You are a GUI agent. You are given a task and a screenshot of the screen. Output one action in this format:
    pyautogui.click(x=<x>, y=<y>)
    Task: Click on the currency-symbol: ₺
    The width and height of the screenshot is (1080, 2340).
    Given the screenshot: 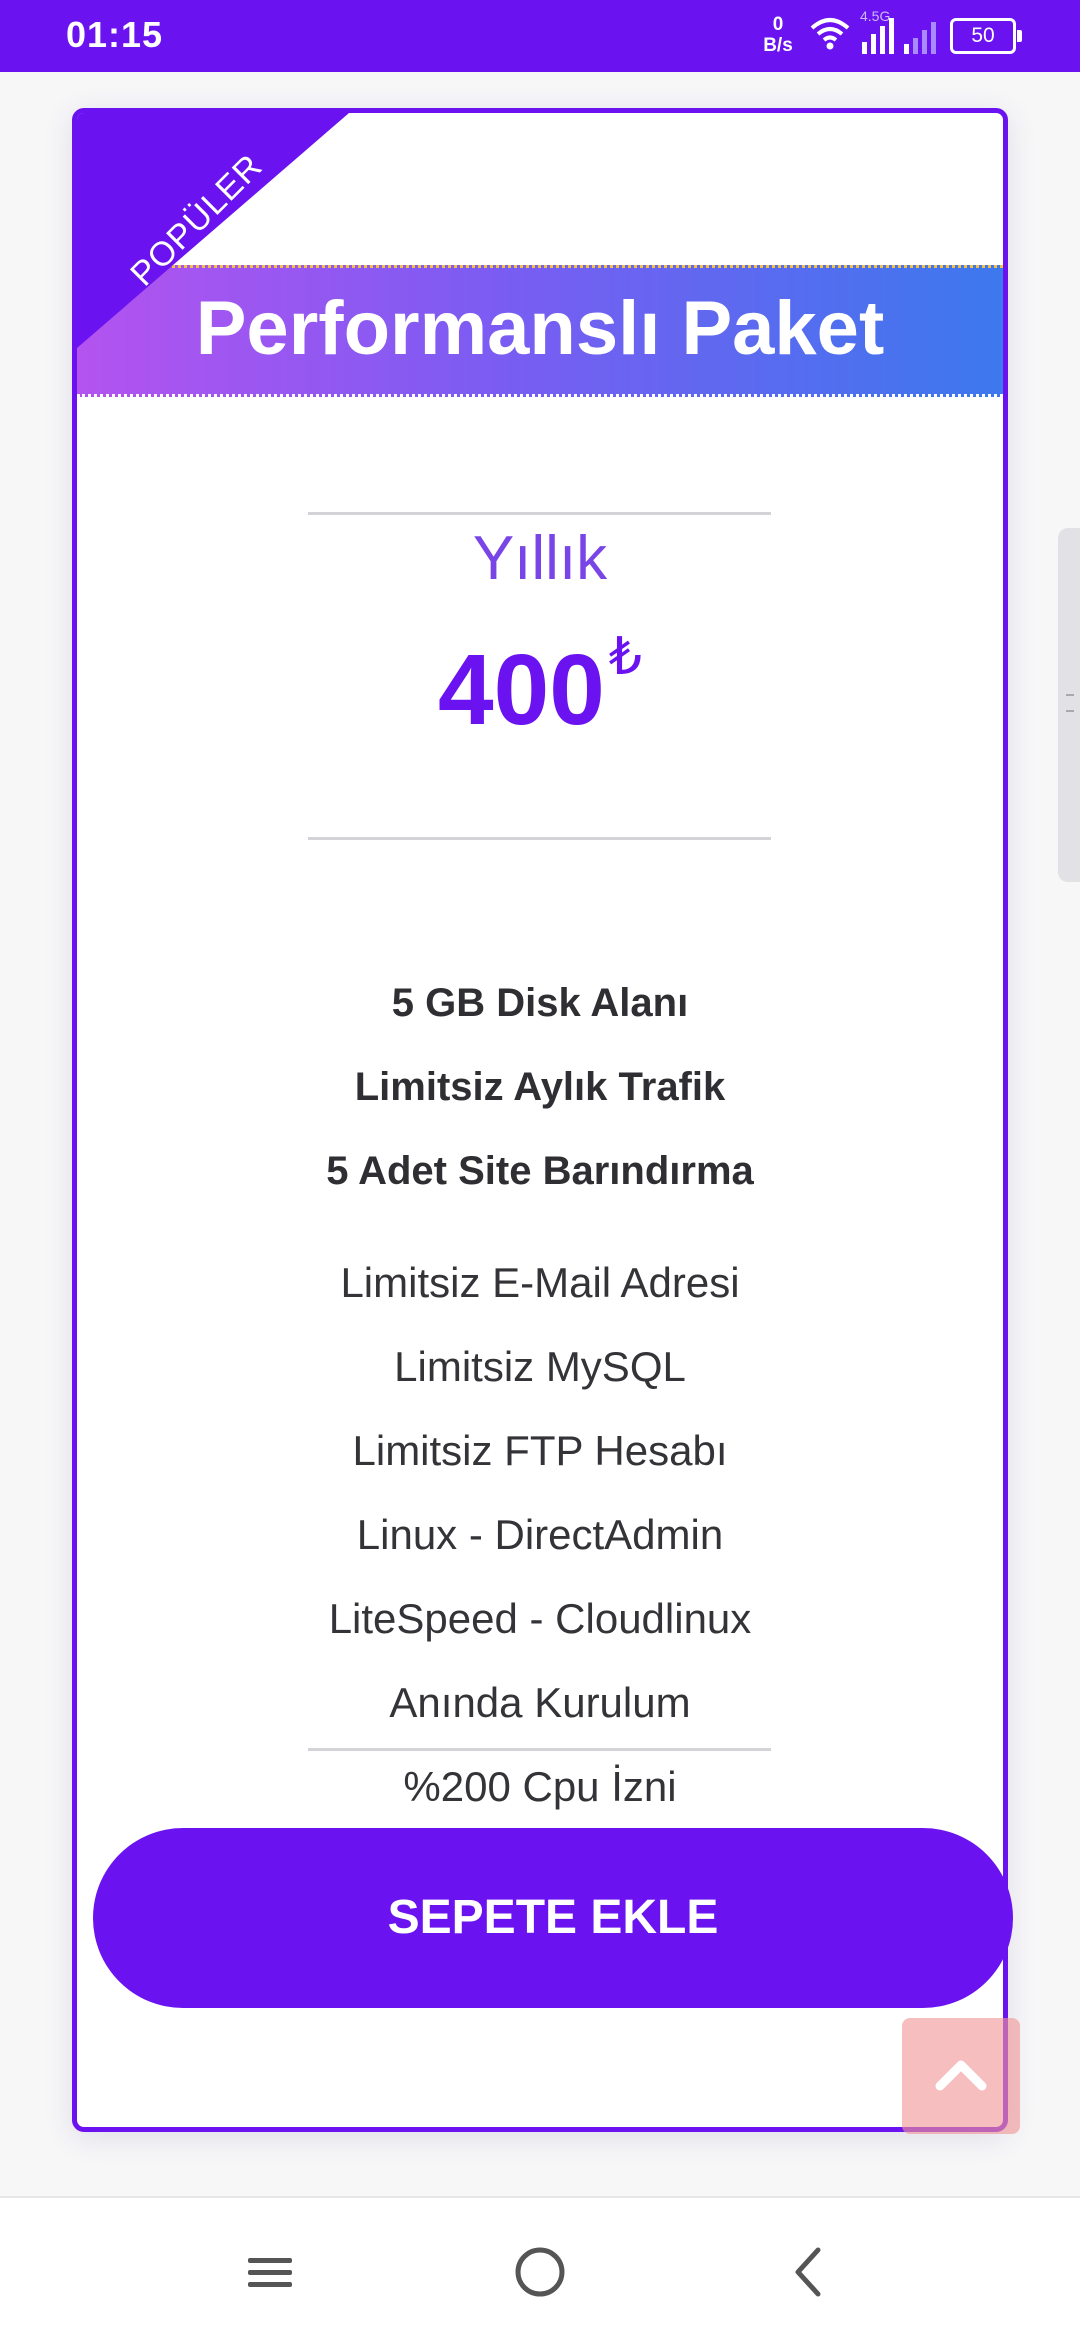 What is the action you would take?
    pyautogui.click(x=625, y=657)
    